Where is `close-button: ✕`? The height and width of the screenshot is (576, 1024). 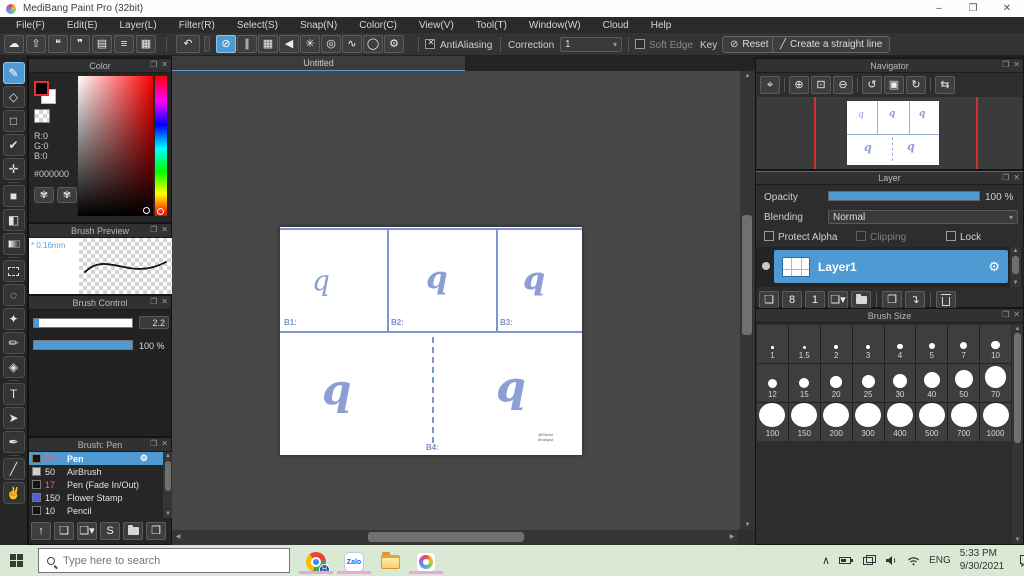 close-button: ✕ is located at coordinates (1007, 8).